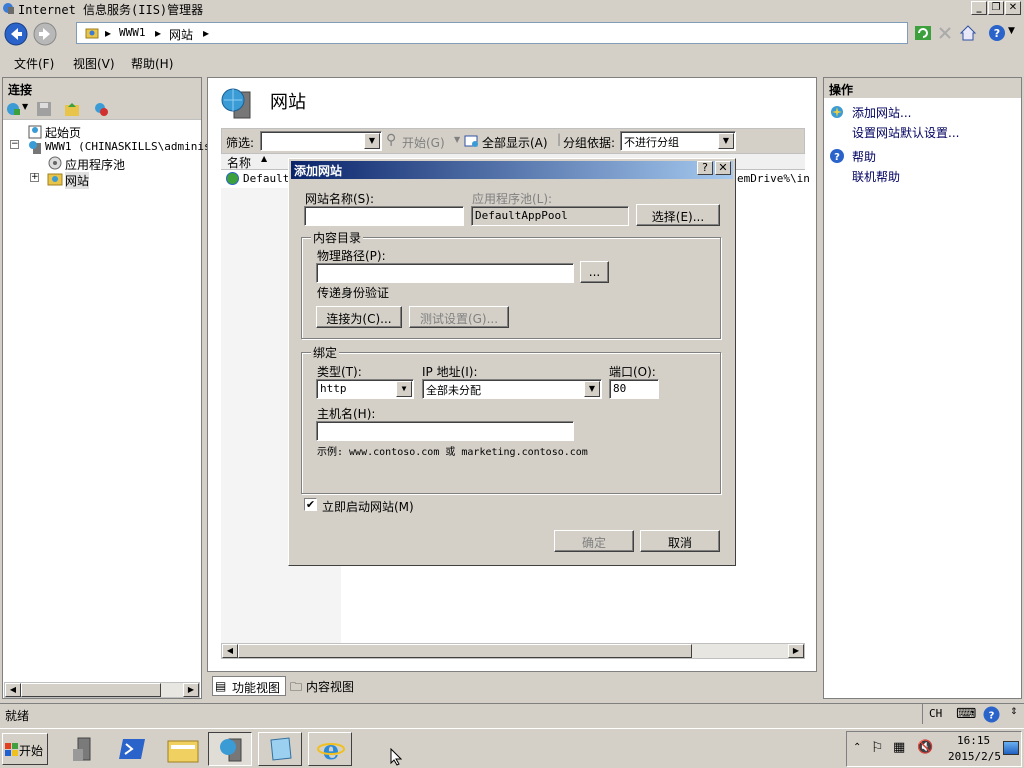  Describe the element at coordinates (935, 714) in the screenshot. I see `lang-indicator: CH` at that location.